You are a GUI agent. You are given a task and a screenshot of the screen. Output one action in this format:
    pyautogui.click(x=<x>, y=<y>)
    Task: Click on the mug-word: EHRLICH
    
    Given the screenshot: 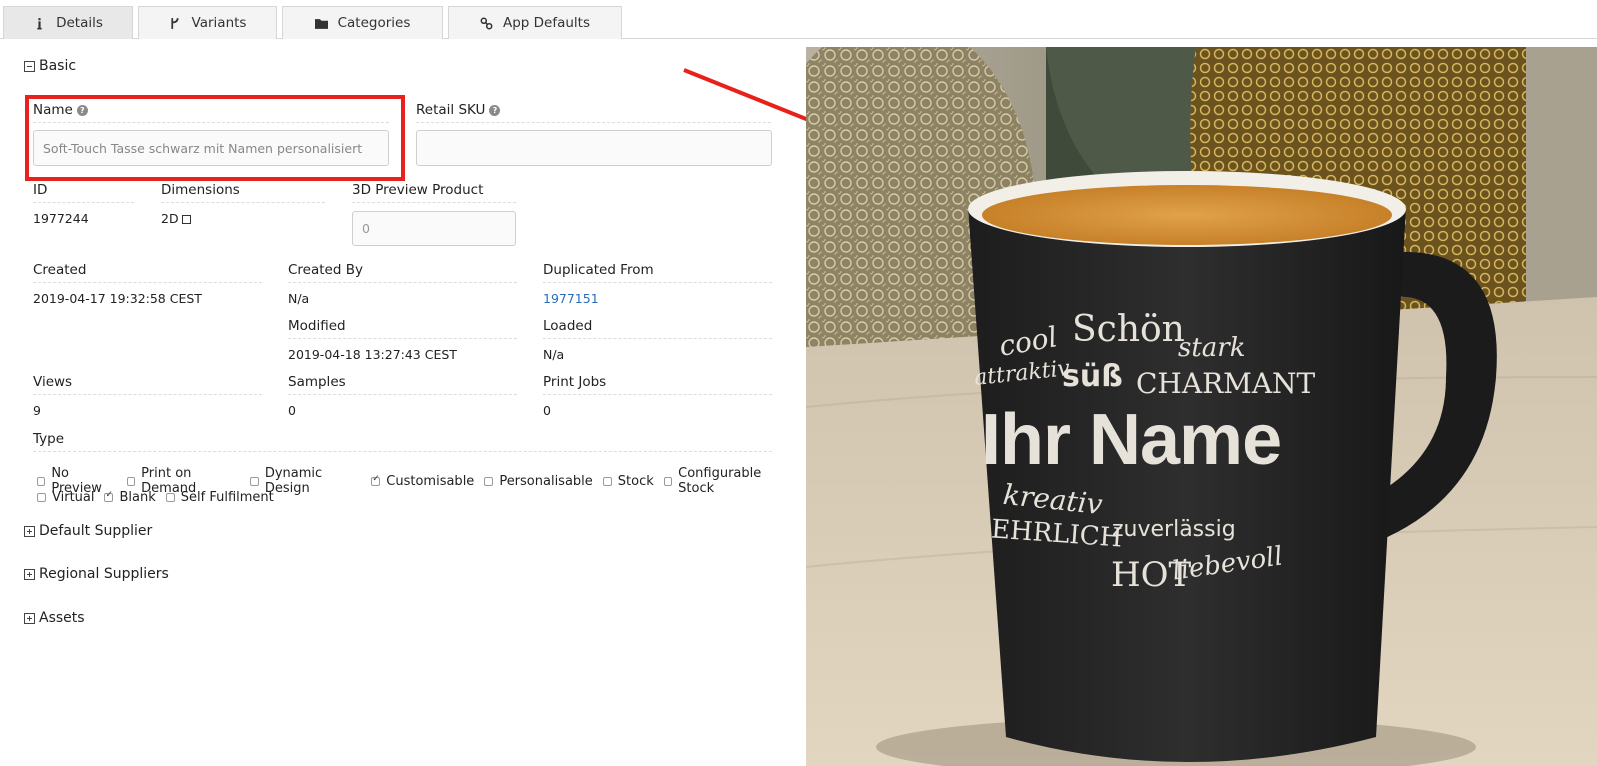 What is the action you would take?
    pyautogui.click(x=1057, y=534)
    